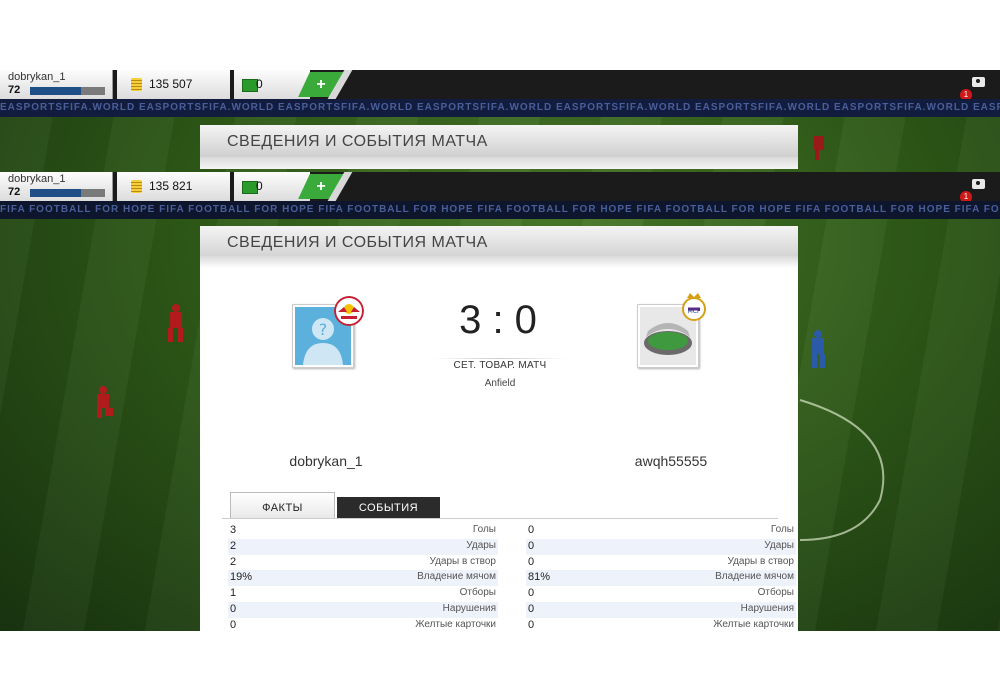  What do you see at coordinates (388, 507) in the screenshot?
I see `tab-events: СОБЫТИЯ` at bounding box center [388, 507].